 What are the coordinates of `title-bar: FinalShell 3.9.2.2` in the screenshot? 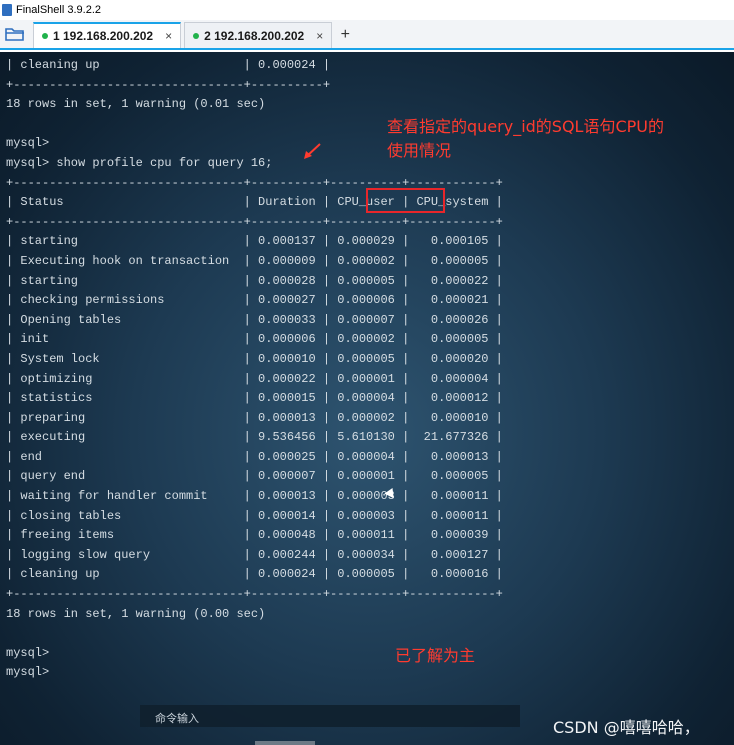 It's located at (367, 10).